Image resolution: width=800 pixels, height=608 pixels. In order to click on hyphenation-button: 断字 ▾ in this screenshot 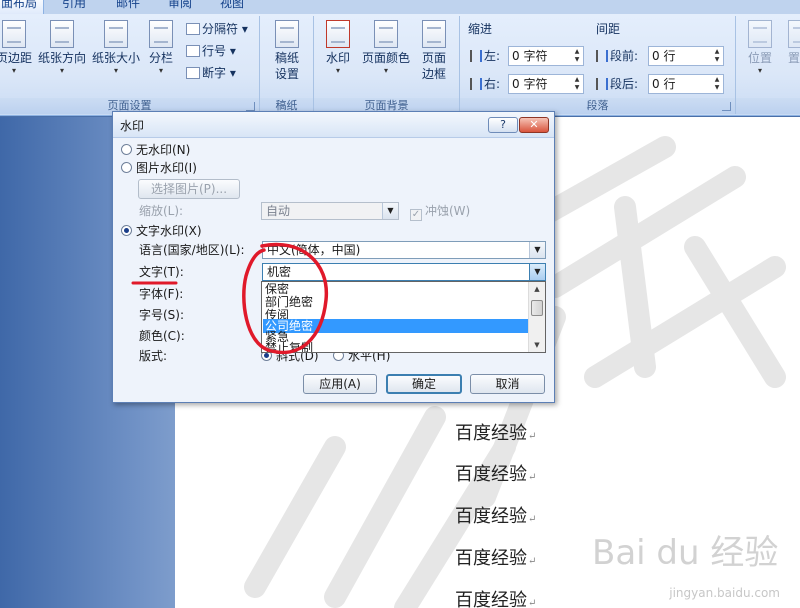, I will do `click(211, 73)`.